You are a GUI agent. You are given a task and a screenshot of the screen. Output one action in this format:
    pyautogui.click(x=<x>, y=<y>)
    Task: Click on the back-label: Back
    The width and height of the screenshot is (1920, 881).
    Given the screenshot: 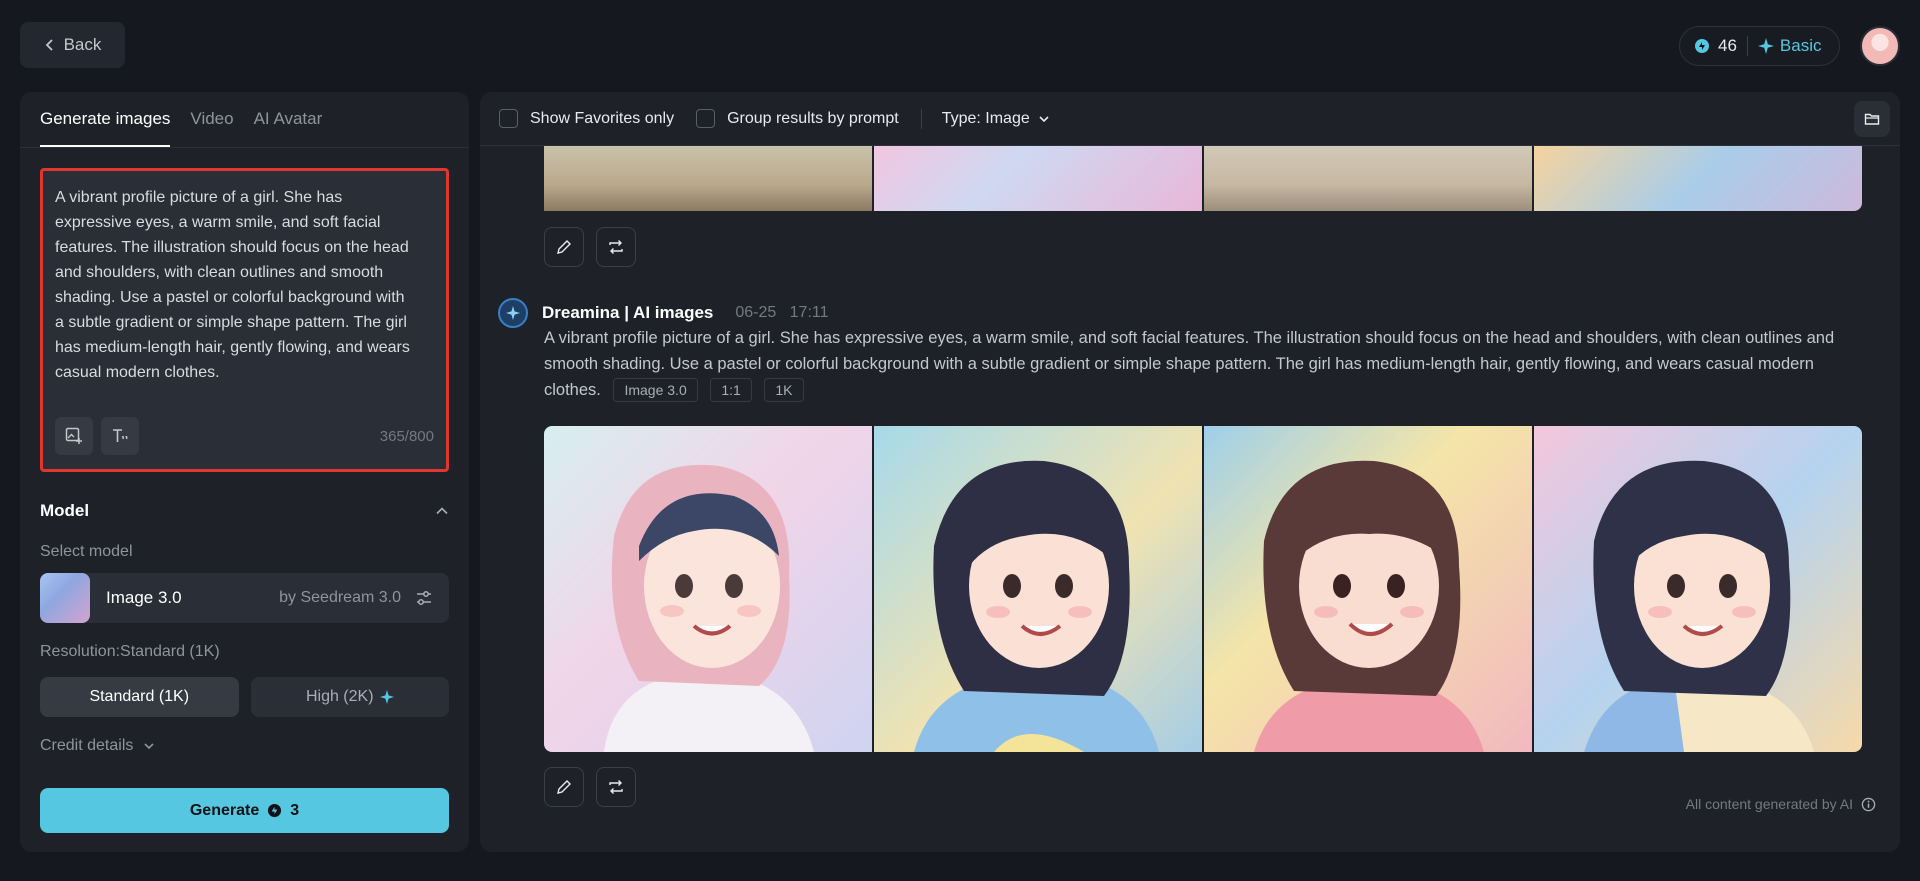 What is the action you would take?
    pyautogui.click(x=82, y=44)
    